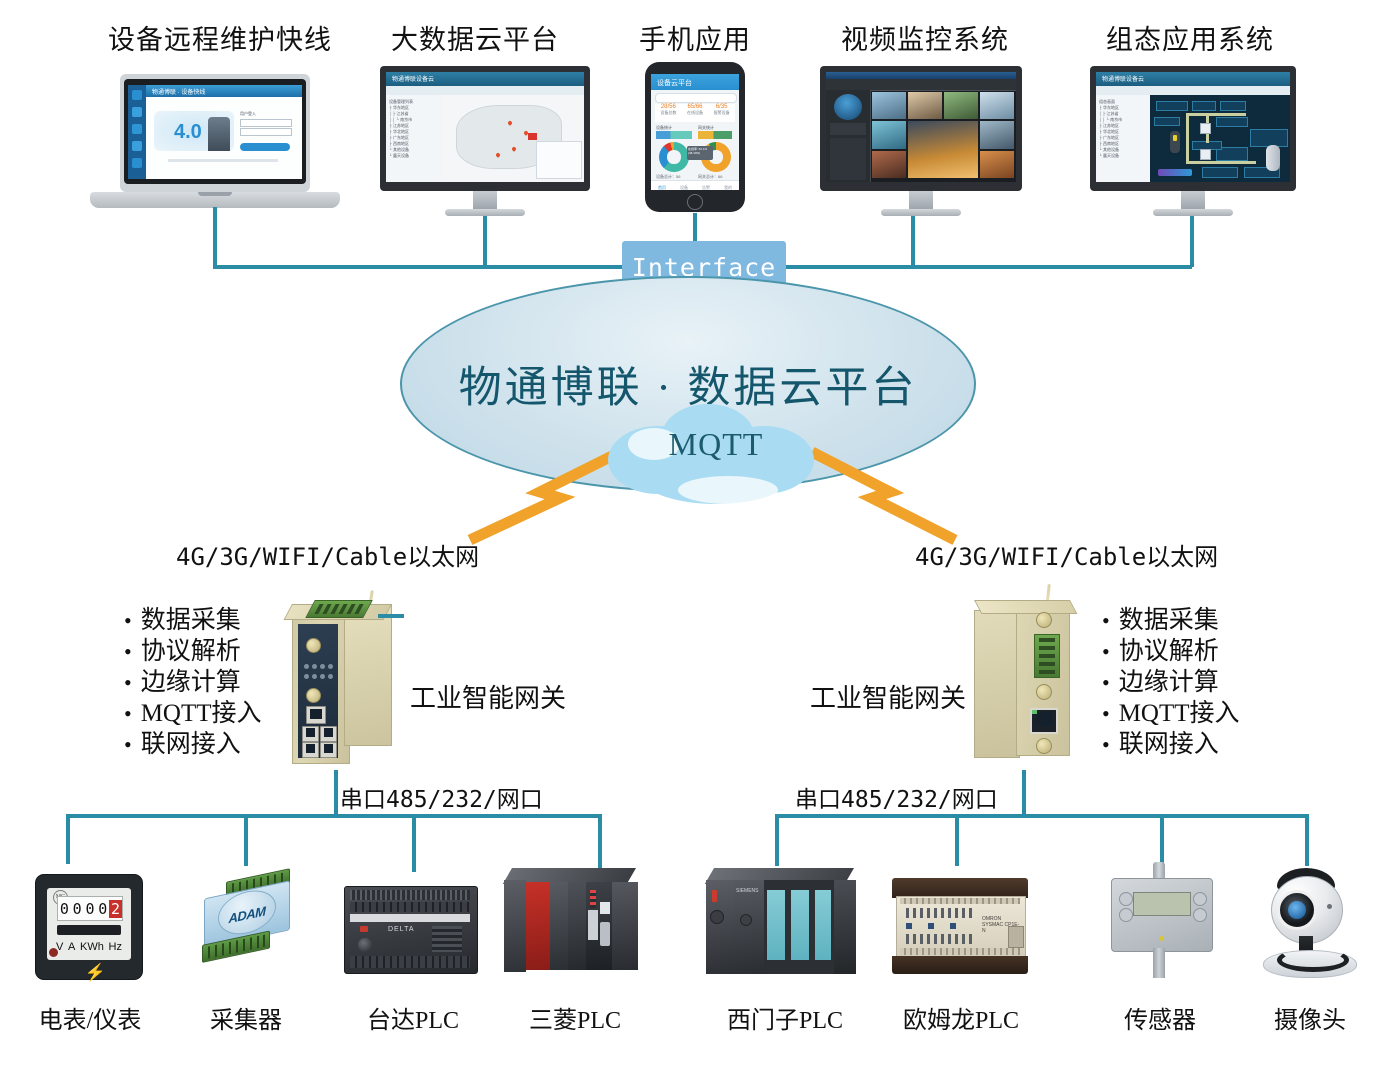  Describe the element at coordinates (716, 454) in the screenshot. I see `mqtt-cloud: MQTT` at that location.